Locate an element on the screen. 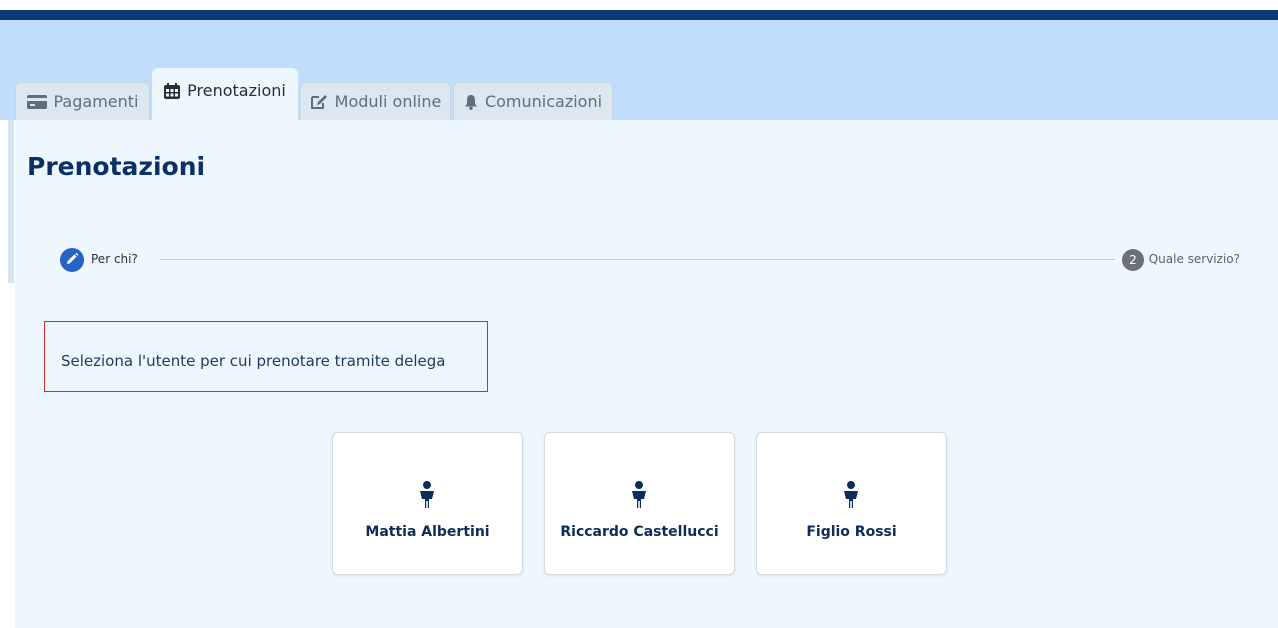  tab-label: Comunicazioni is located at coordinates (543, 101).